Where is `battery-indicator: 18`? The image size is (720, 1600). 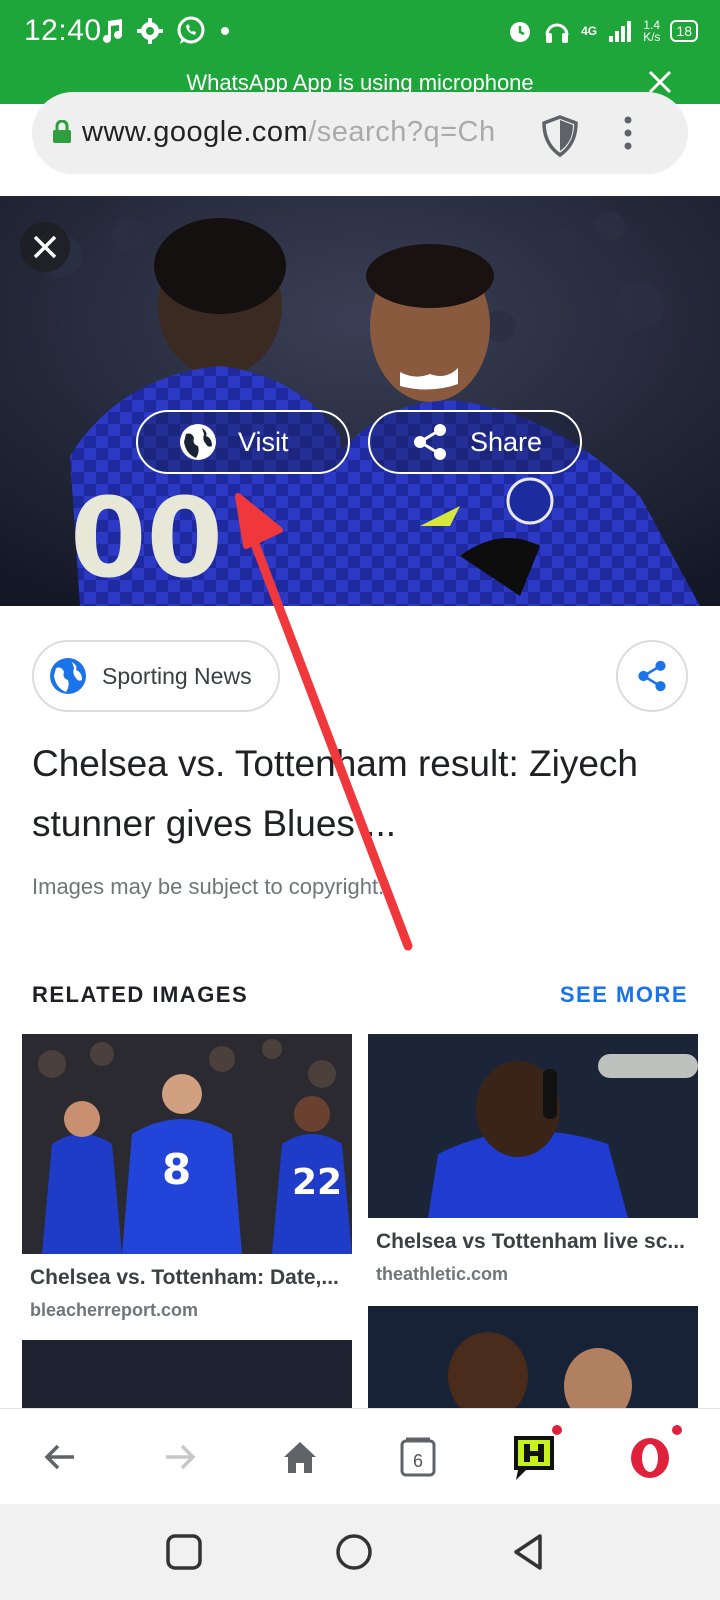
battery-indicator: 18 is located at coordinates (684, 31).